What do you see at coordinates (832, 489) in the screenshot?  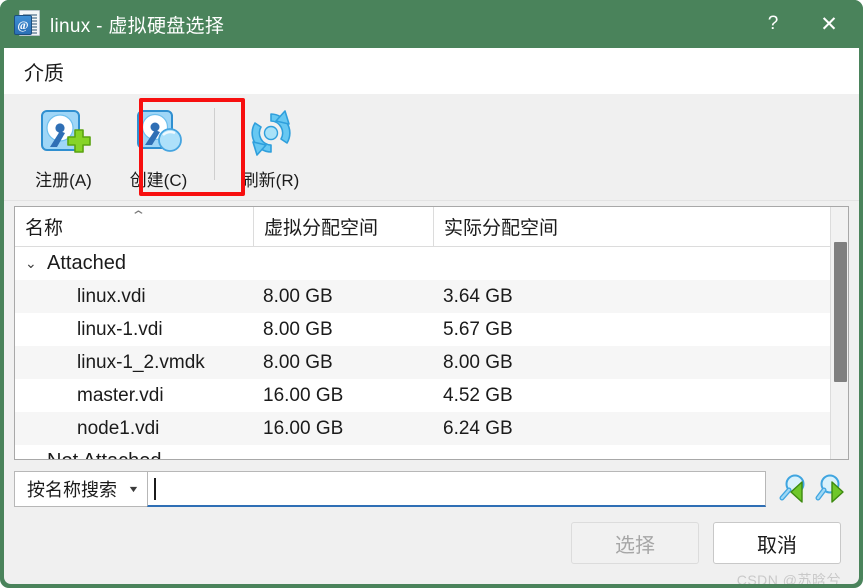 I see `search-next-icon` at bounding box center [832, 489].